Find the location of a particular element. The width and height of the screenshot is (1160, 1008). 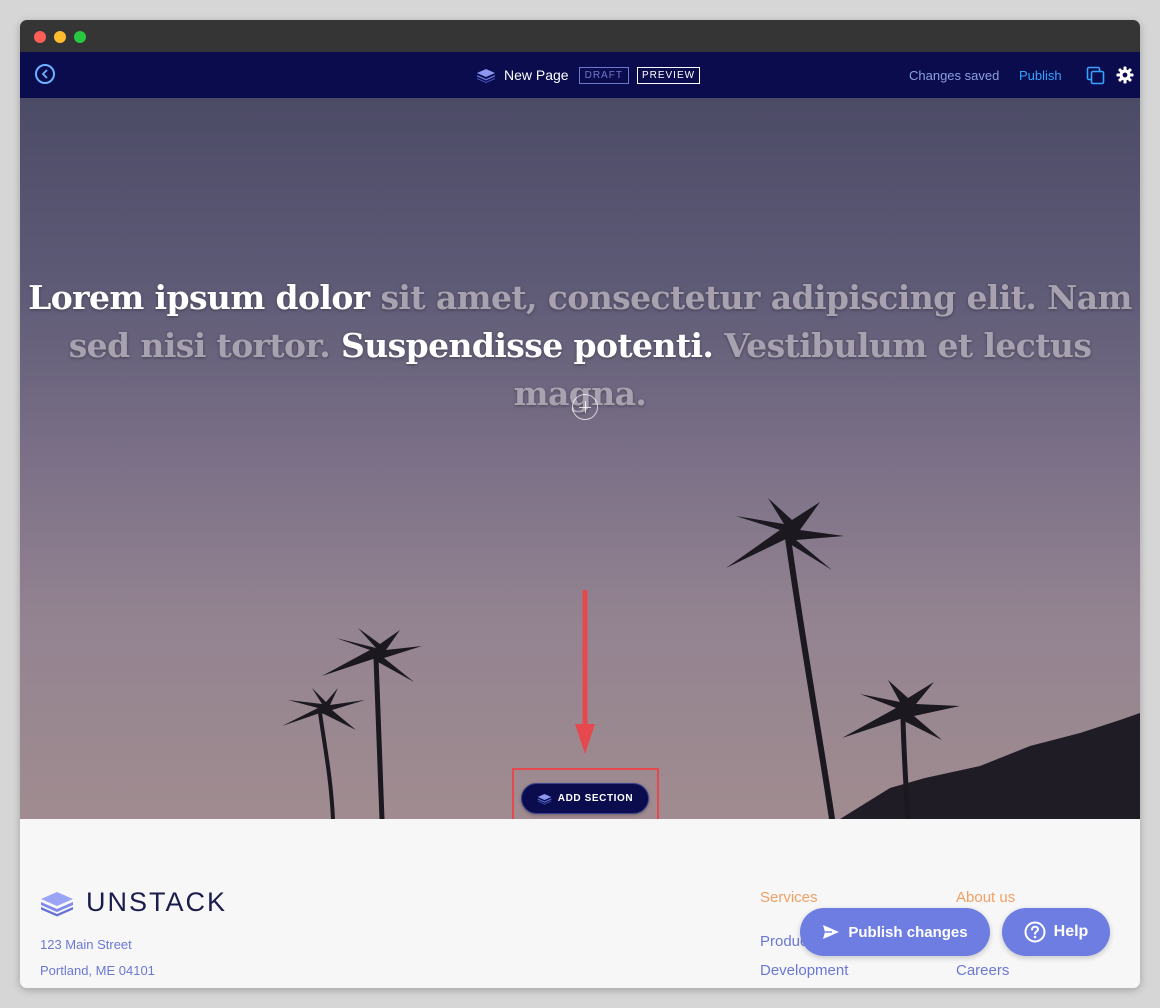

footer-brand: UNSTACK is located at coordinates (133, 902).